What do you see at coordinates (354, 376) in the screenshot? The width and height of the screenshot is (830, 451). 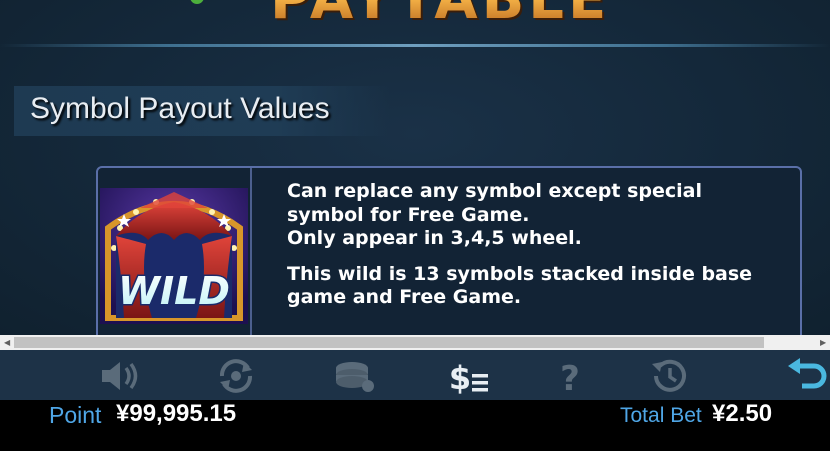 I see `chips-icon` at bounding box center [354, 376].